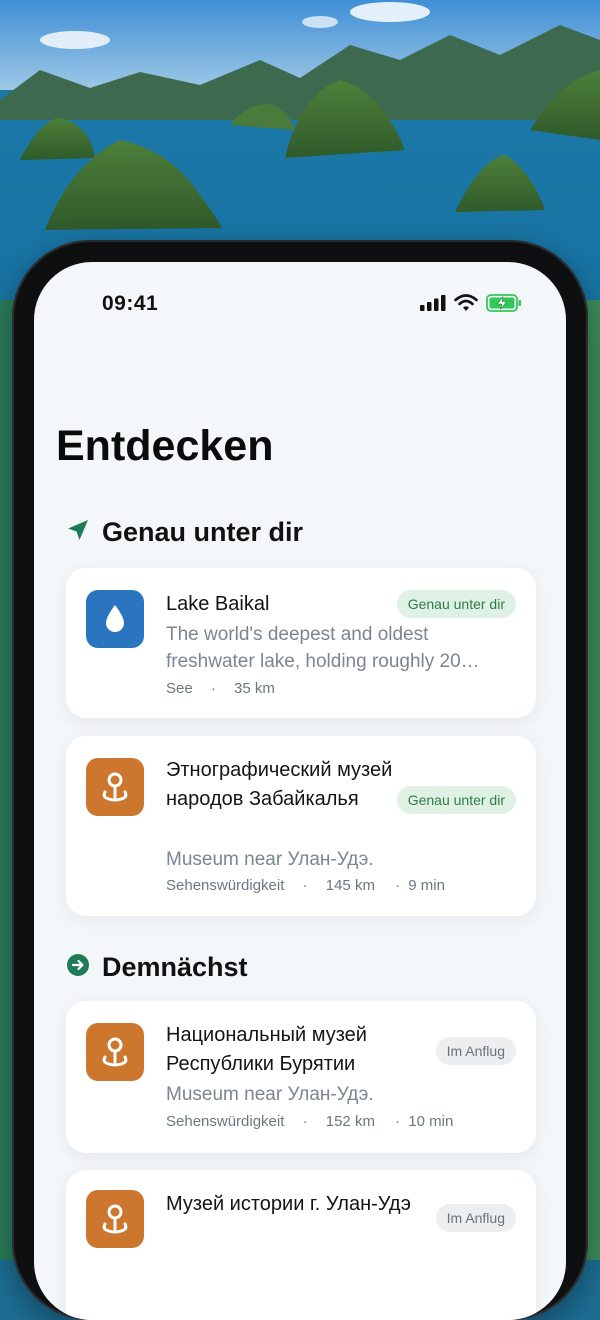  I want to click on section-header-genau-unter-dir: Genau unter dir, so click(184, 532).